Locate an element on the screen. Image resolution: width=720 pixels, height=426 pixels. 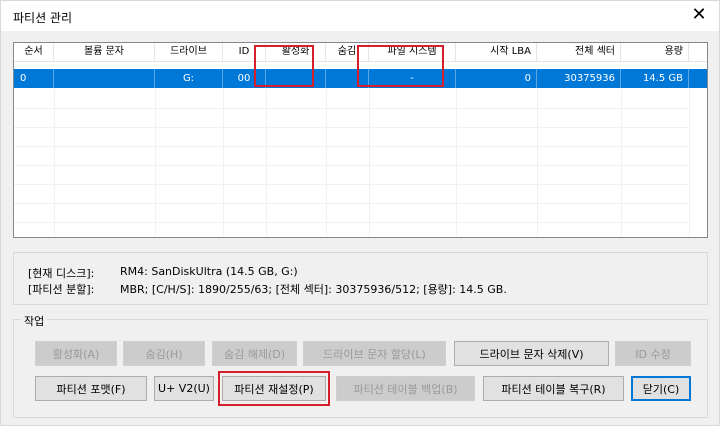
current-disk-label: [현재 디스크]: is located at coordinates (61, 273).